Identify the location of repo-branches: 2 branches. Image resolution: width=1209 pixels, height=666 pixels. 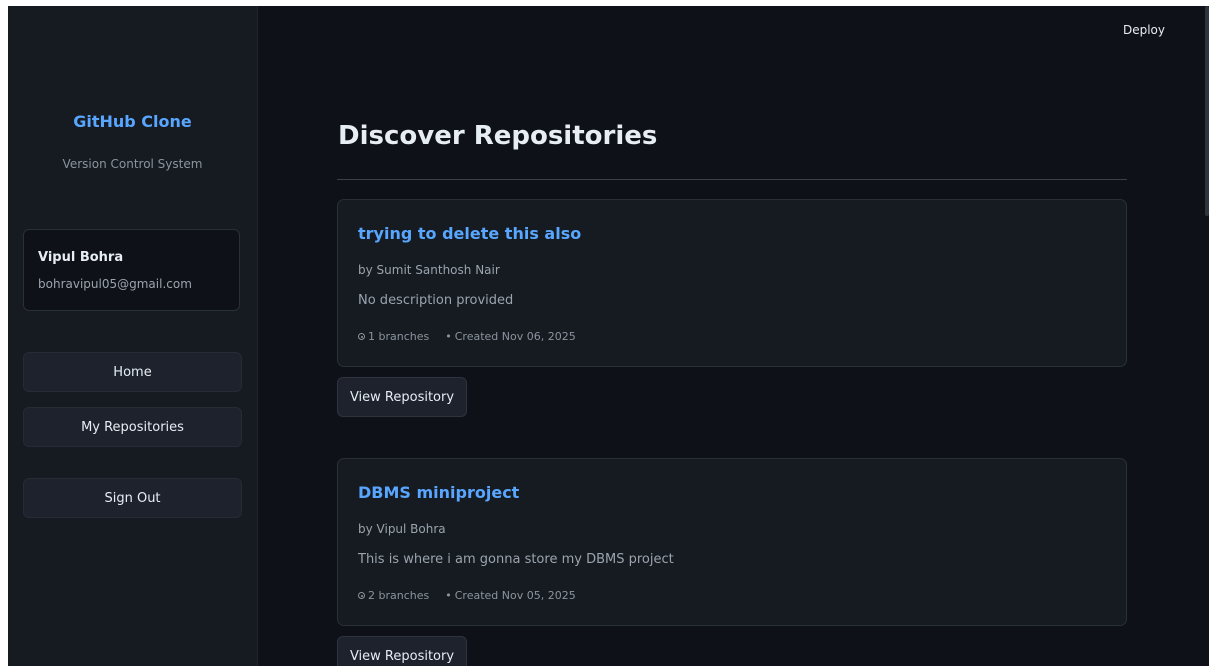
(399, 595).